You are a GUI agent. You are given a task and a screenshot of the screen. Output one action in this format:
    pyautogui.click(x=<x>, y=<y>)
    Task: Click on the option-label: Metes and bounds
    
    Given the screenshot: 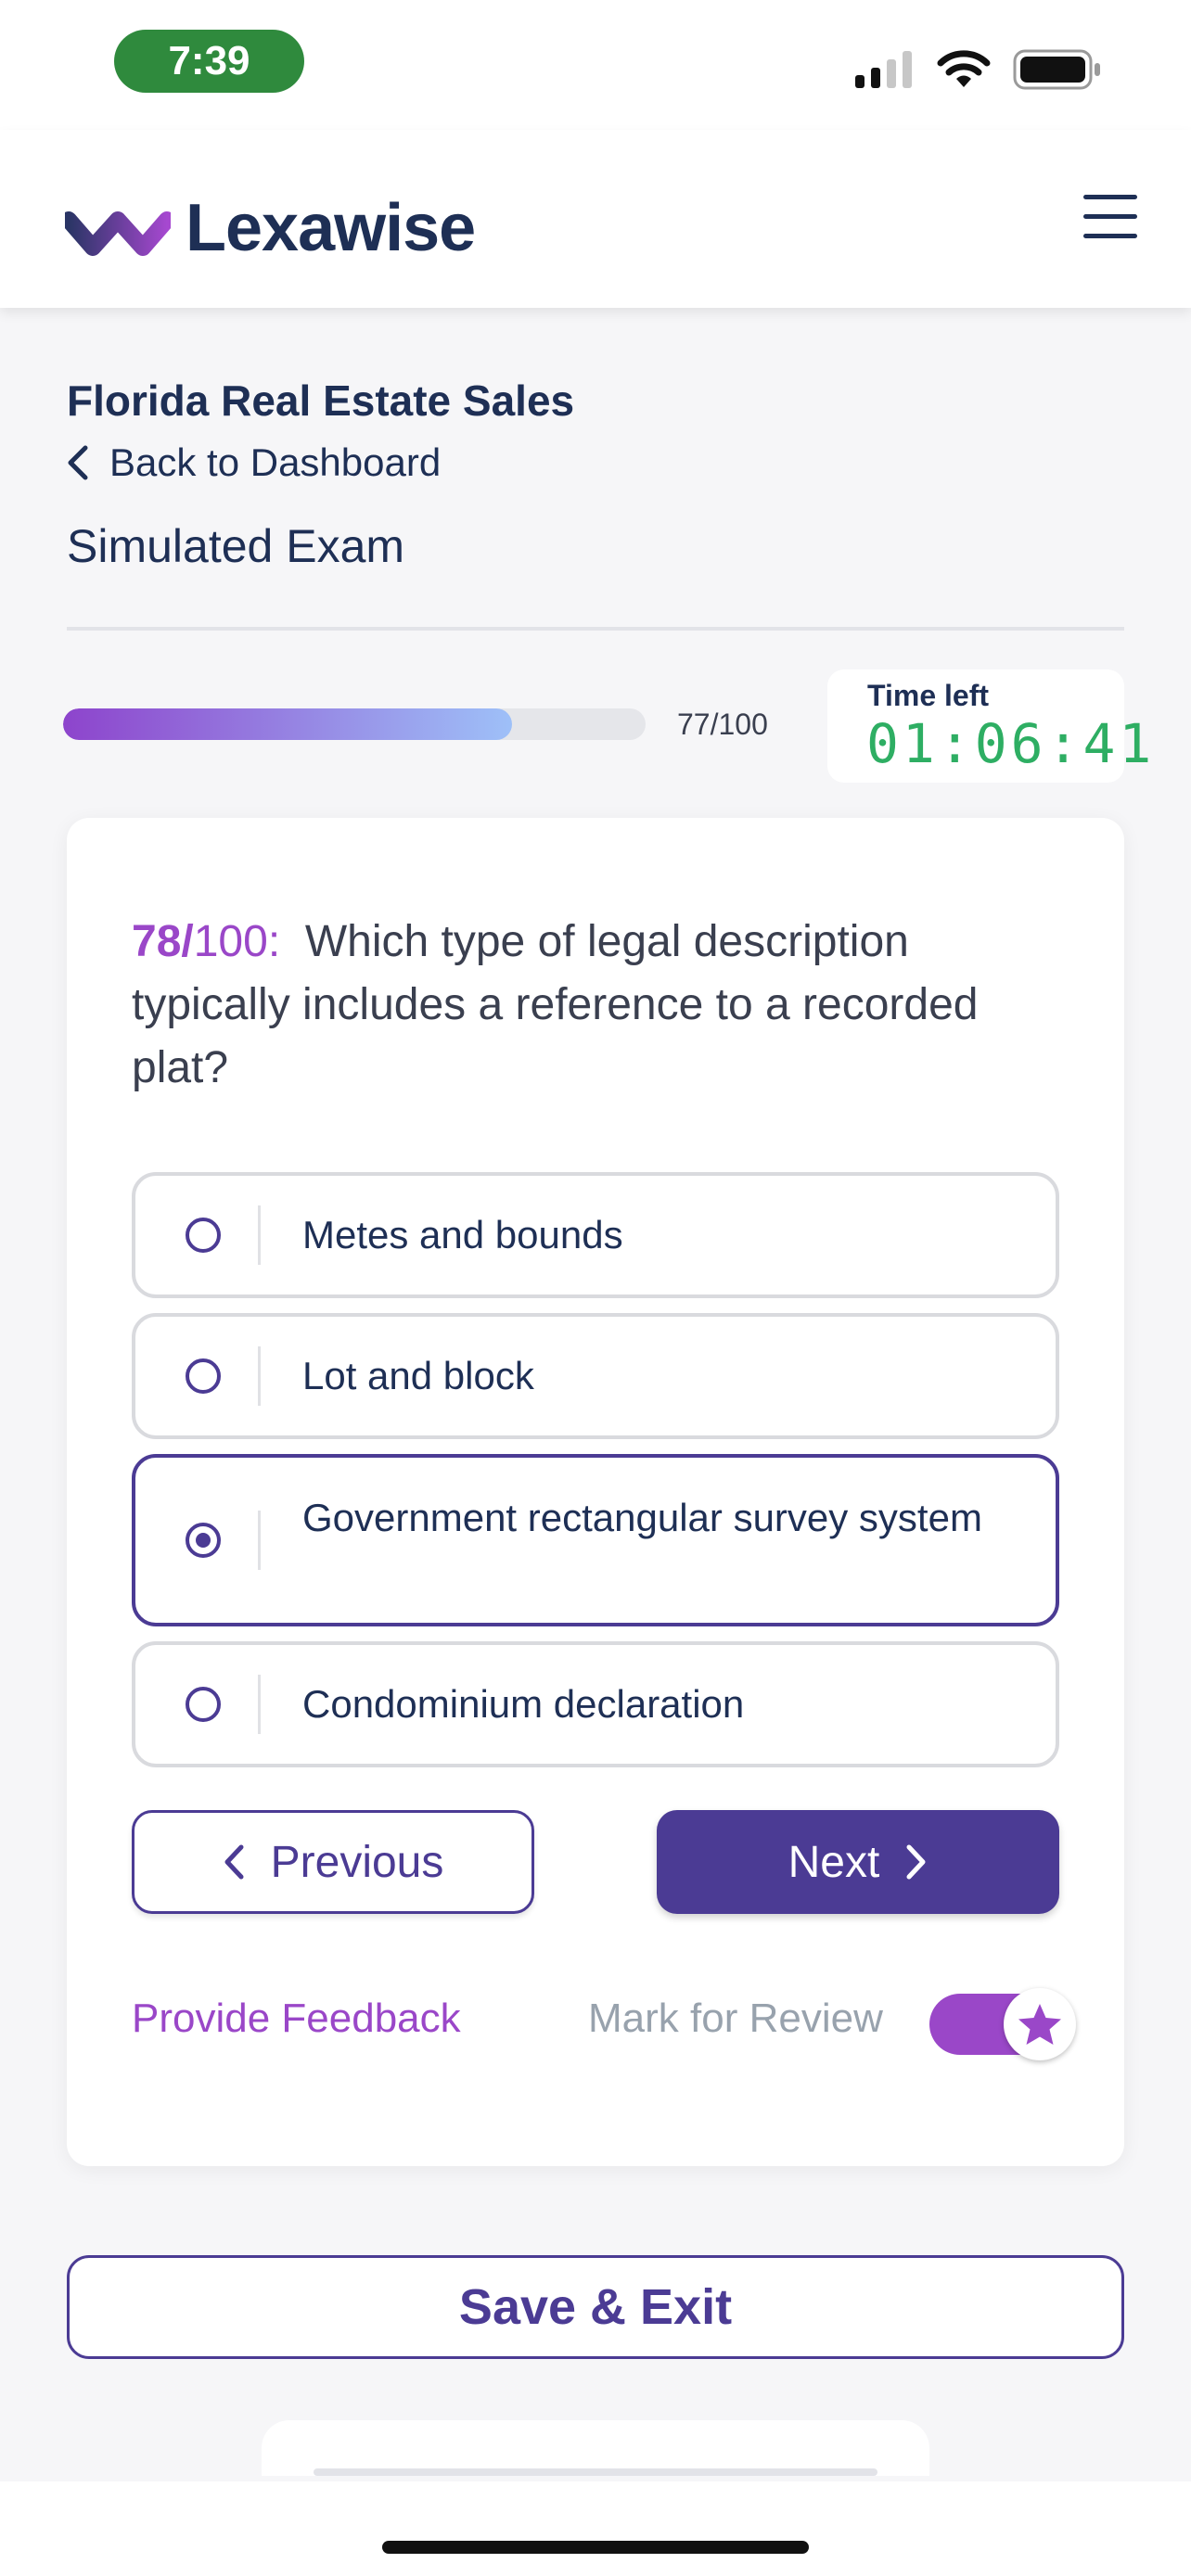 What is the action you would take?
    pyautogui.click(x=463, y=1234)
    